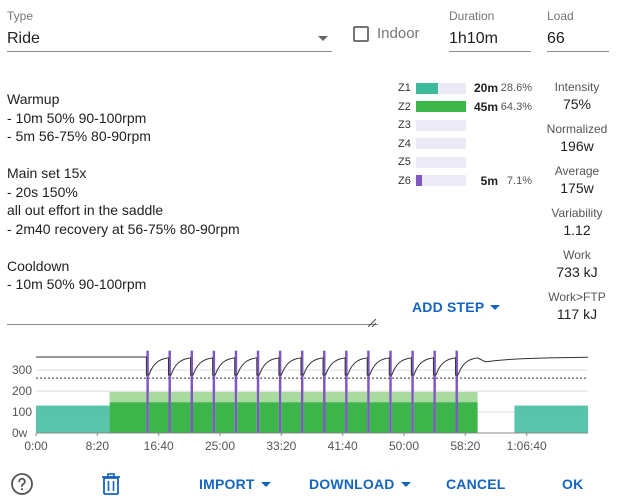 This screenshot has width=617, height=500. Describe the element at coordinates (404, 162) in the screenshot. I see `zone-name: Z5` at that location.